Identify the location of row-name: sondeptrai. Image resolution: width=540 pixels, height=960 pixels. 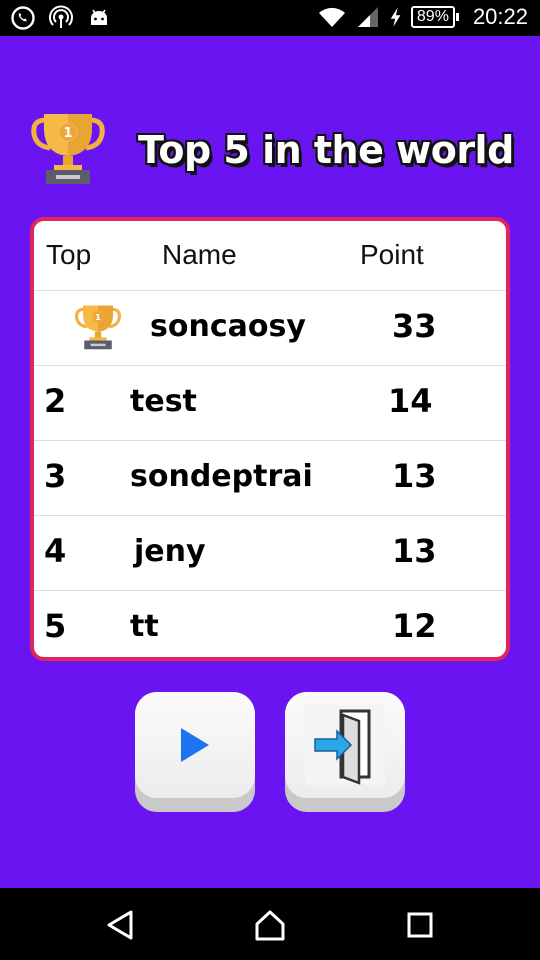
(221, 476).